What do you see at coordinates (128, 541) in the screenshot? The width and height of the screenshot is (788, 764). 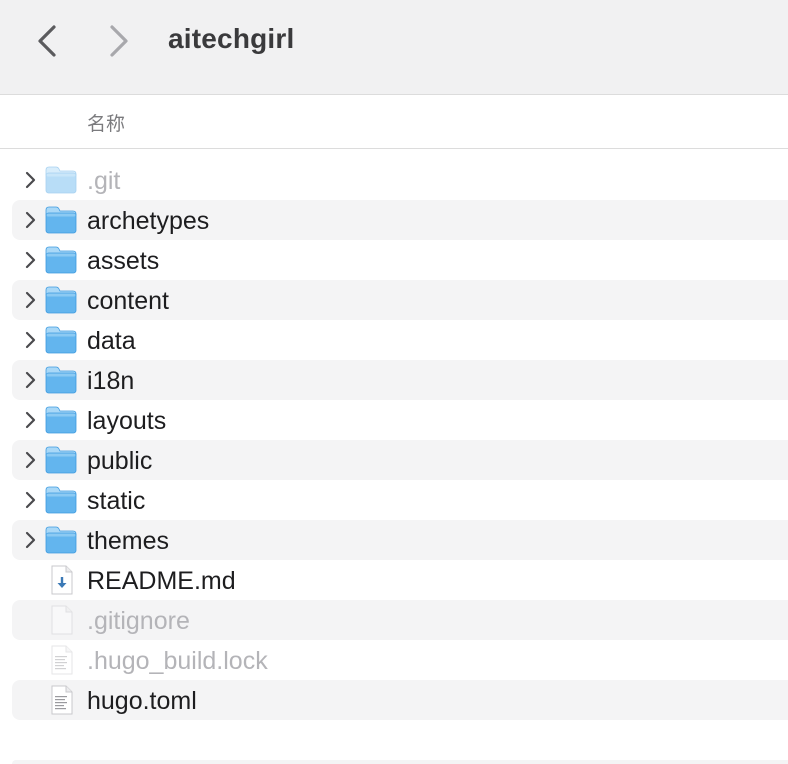 I see `file-name: themes` at bounding box center [128, 541].